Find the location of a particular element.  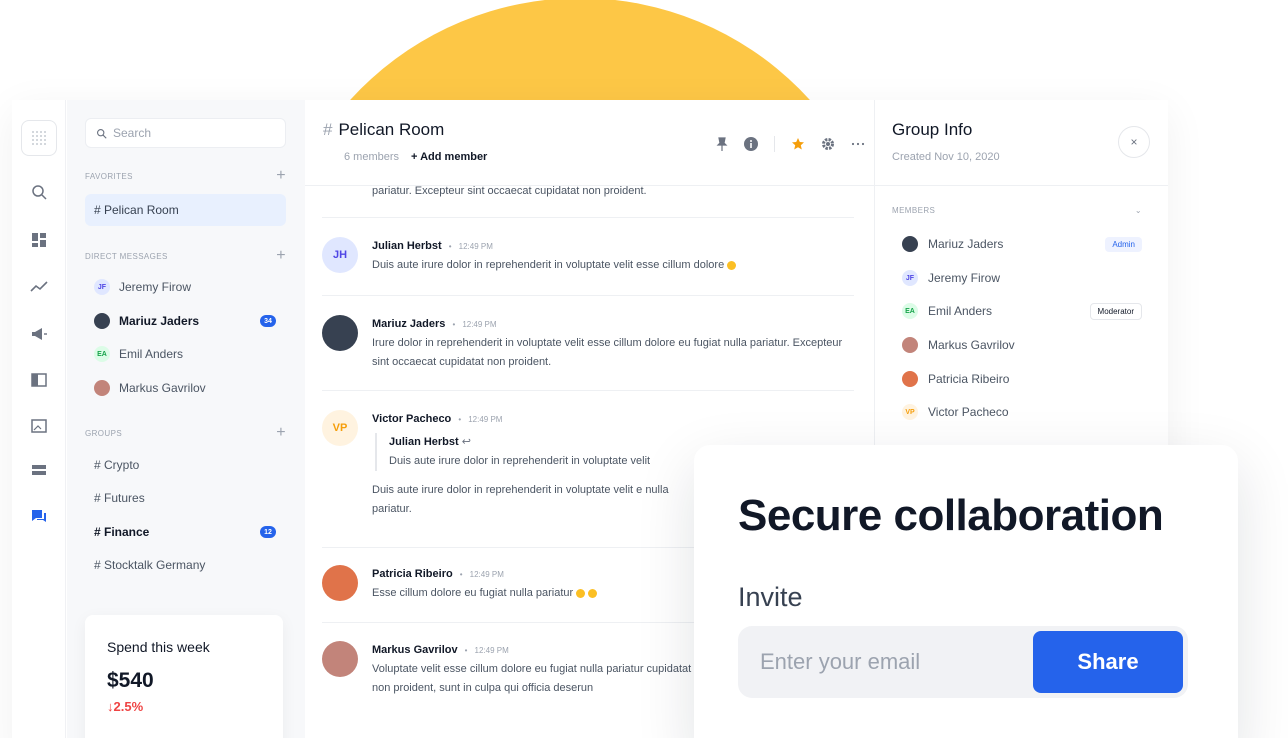

header-actions is located at coordinates (790, 144).